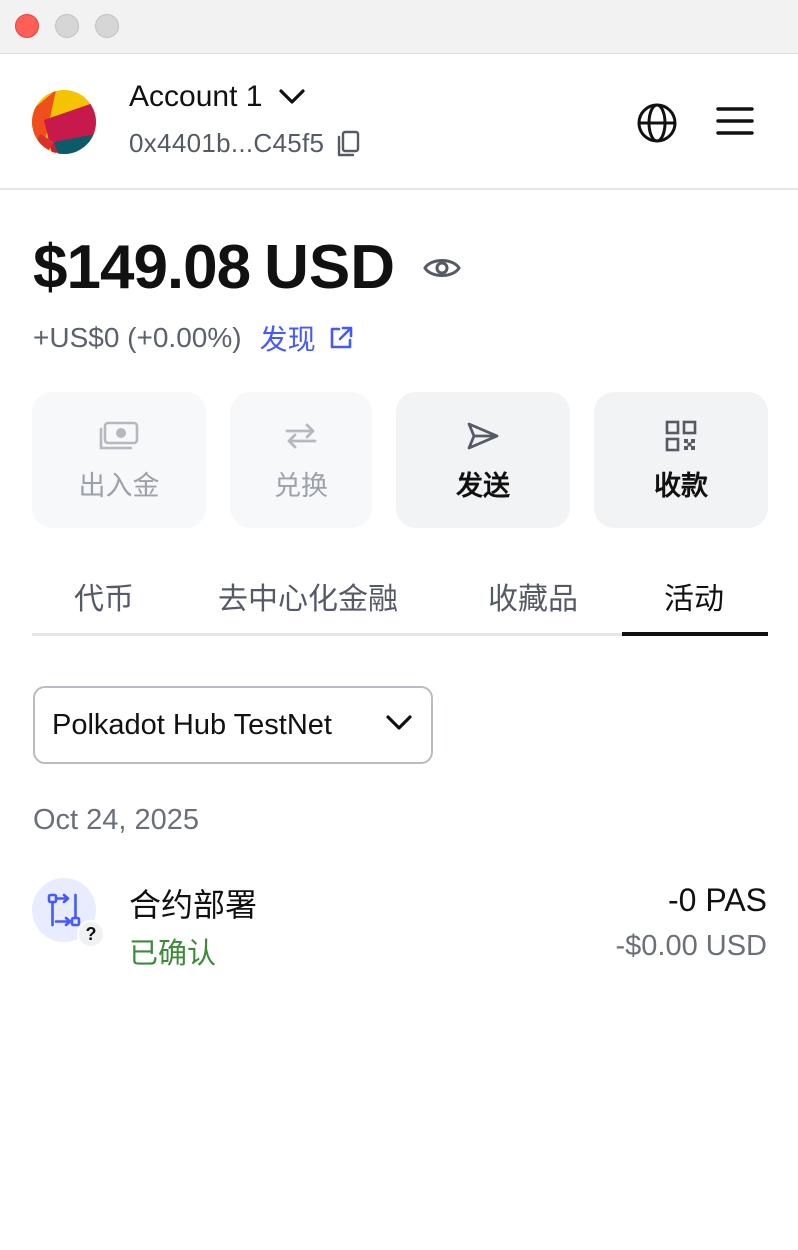 The image size is (798, 1250). I want to click on tab-tokens: 代币, so click(104, 596).